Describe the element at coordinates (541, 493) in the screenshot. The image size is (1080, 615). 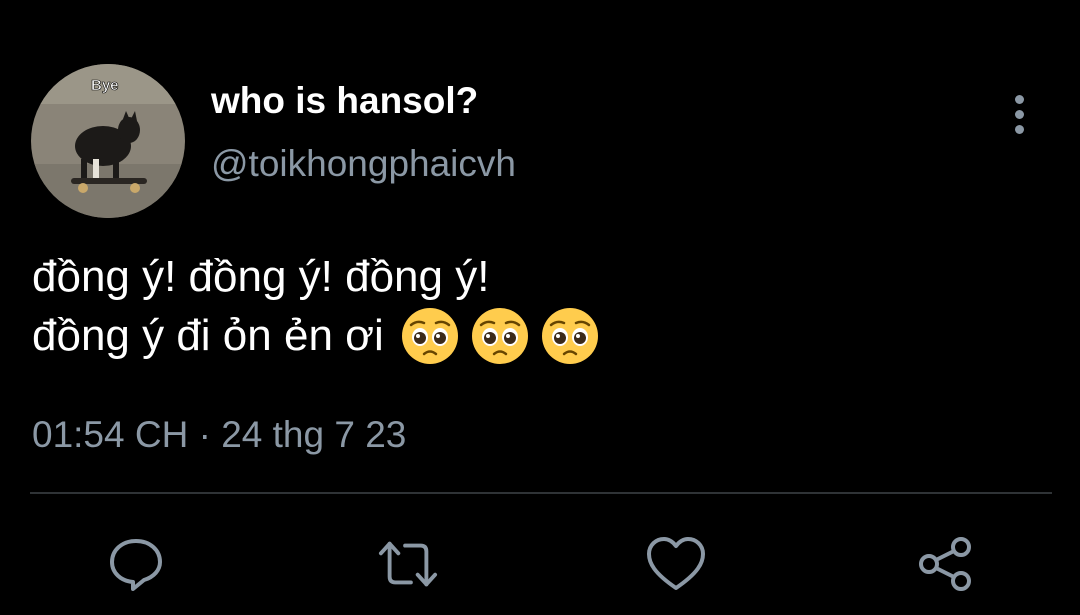
I see `divider` at that location.